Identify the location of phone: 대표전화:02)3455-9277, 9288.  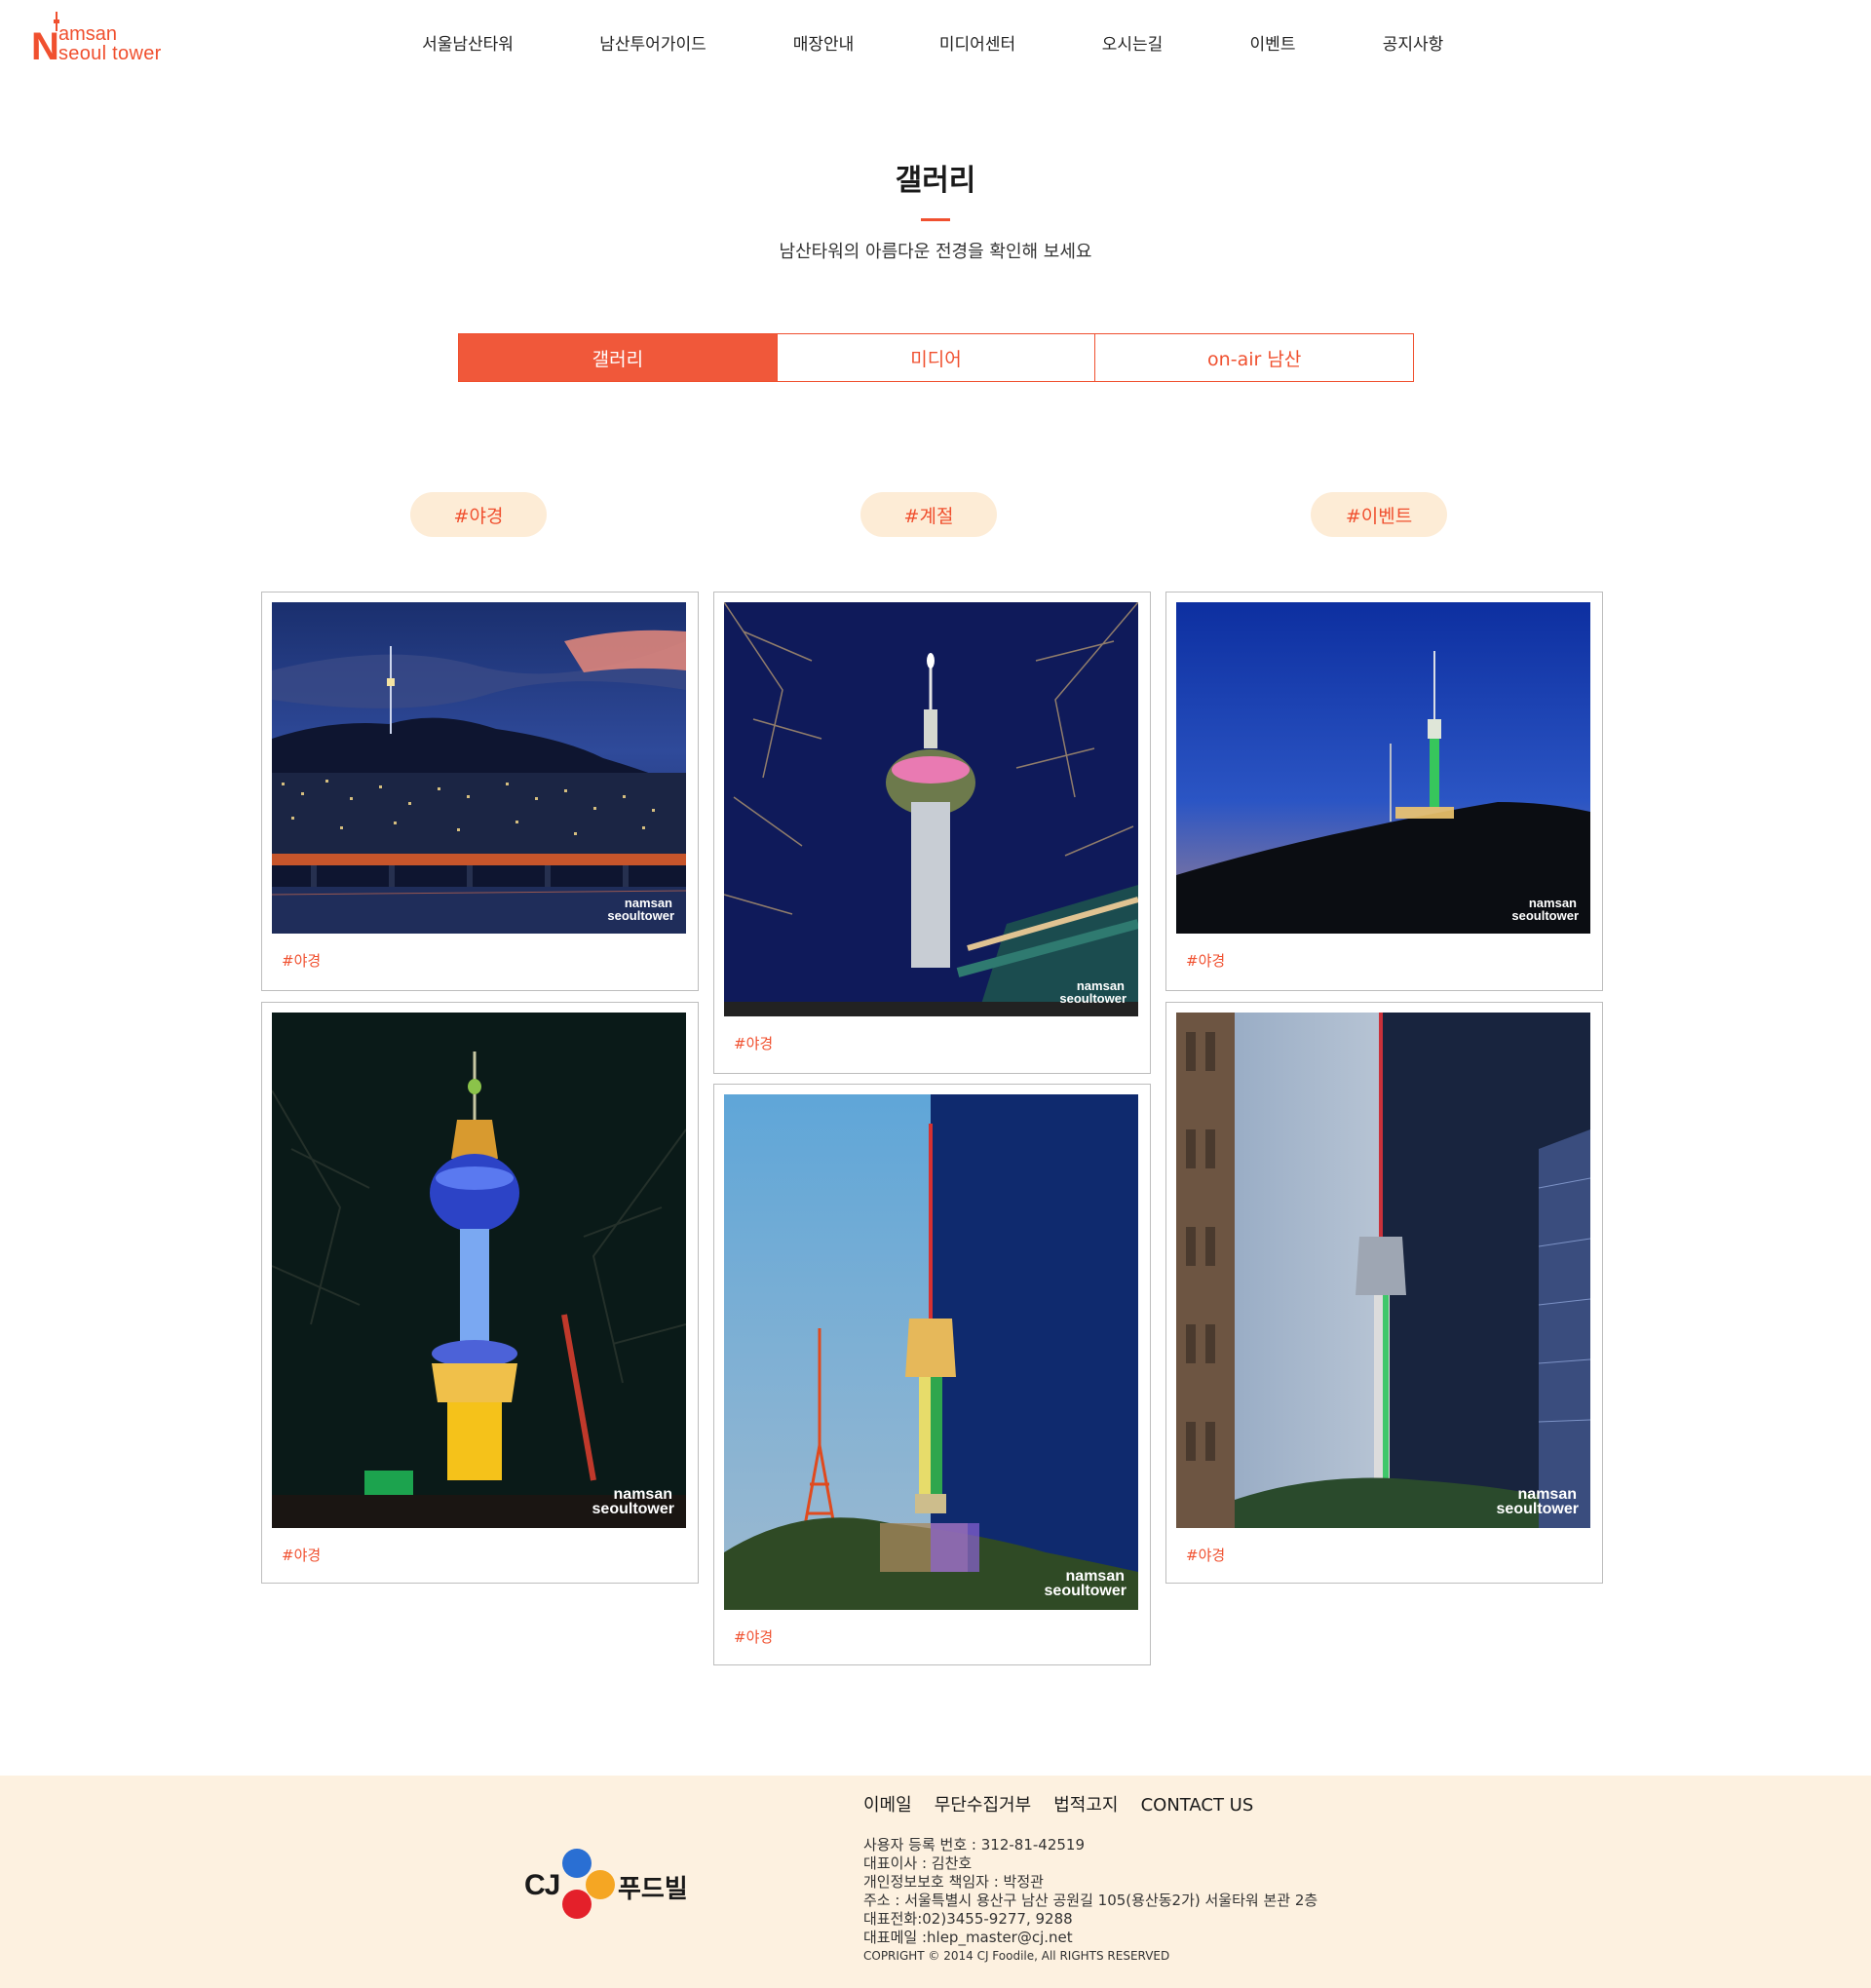
(968, 1919).